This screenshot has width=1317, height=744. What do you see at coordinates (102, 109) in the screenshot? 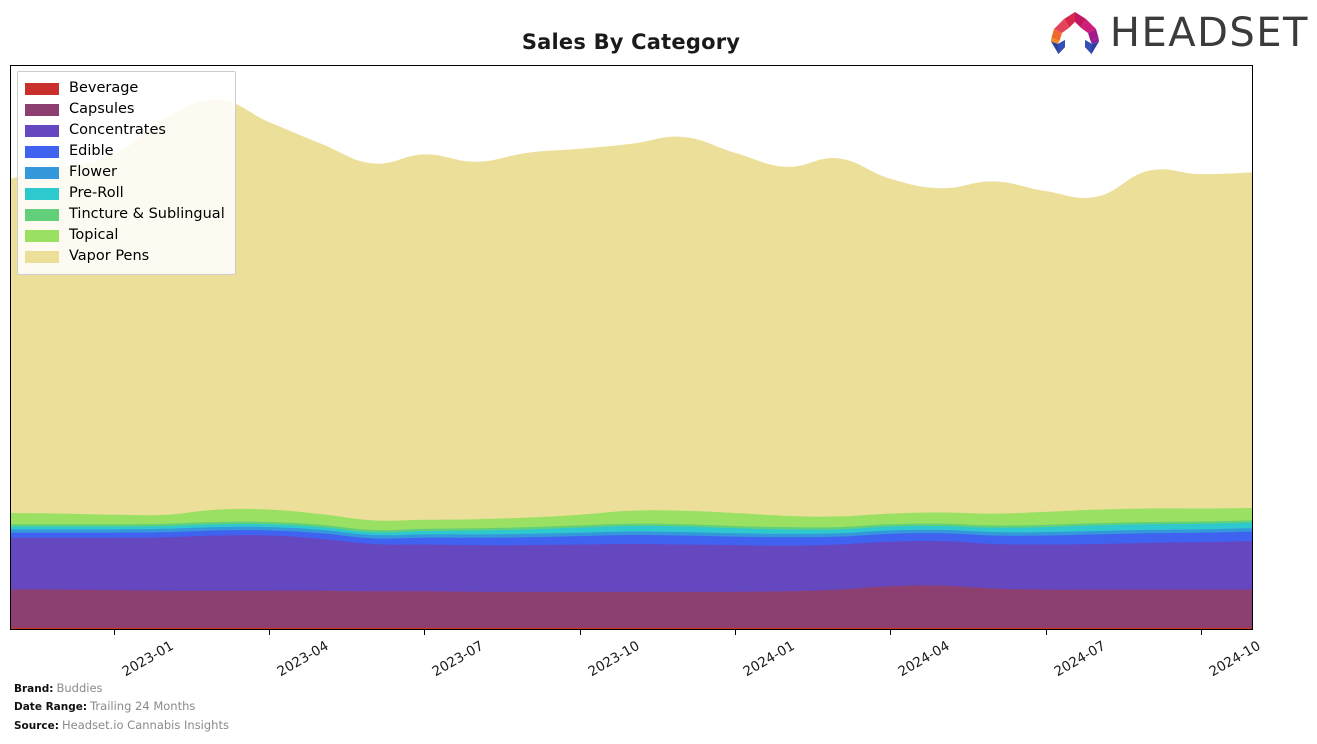
I see `legend-item-label: Capsules` at bounding box center [102, 109].